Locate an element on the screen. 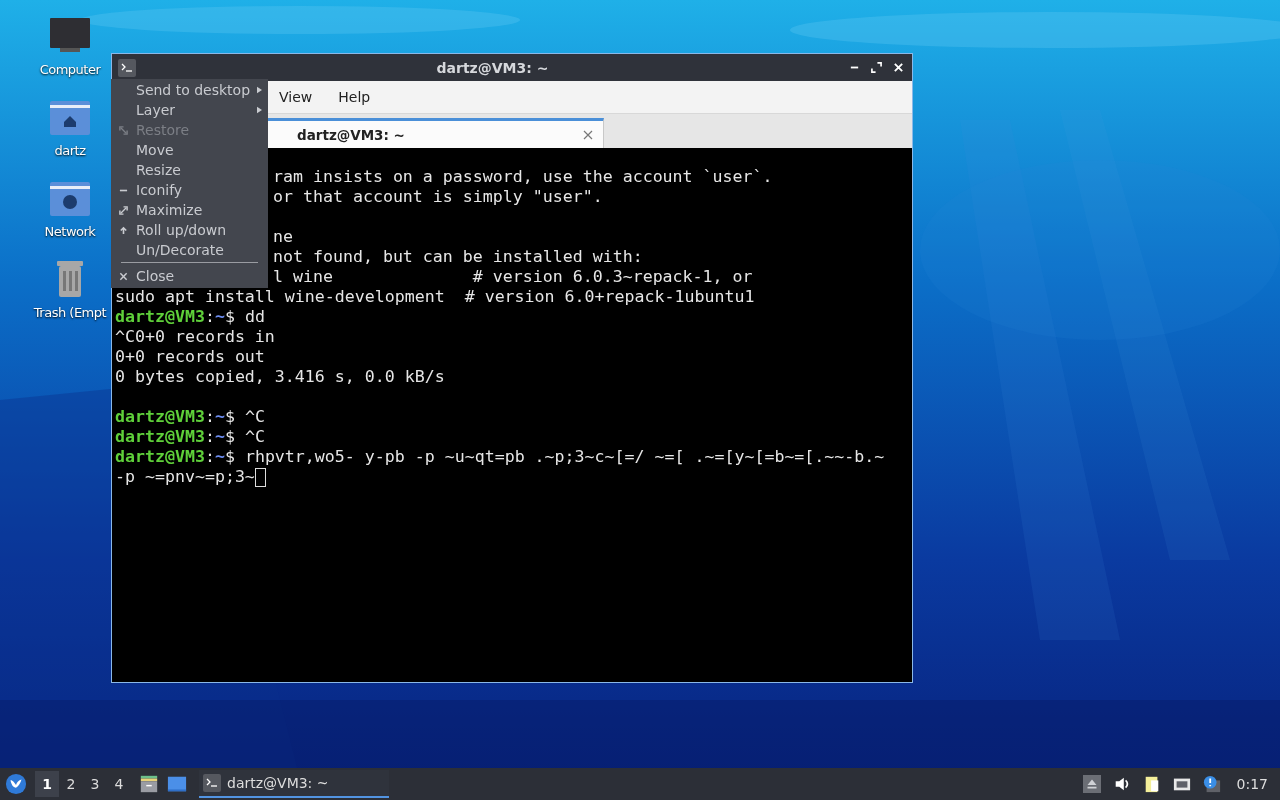 This screenshot has width=1280, height=800. tab-label: dartz@VM3: ~ is located at coordinates (351, 134).